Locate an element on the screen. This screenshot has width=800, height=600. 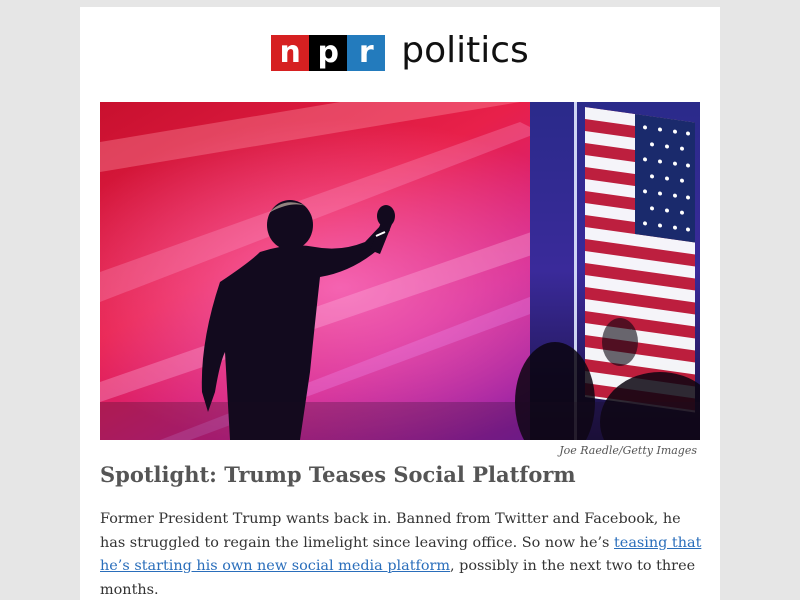
section-name: politics is located at coordinates (465, 50).